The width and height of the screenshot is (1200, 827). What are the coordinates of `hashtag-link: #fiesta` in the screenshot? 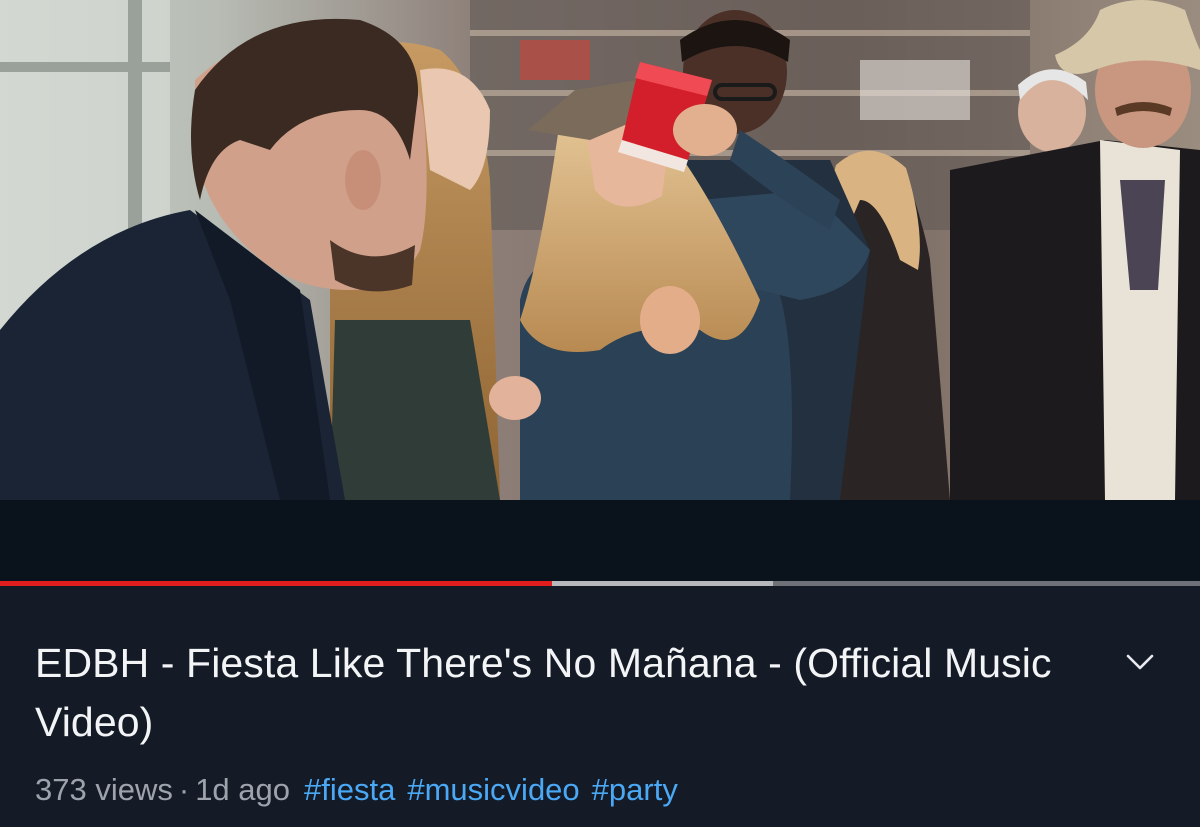 It's located at (349, 789).